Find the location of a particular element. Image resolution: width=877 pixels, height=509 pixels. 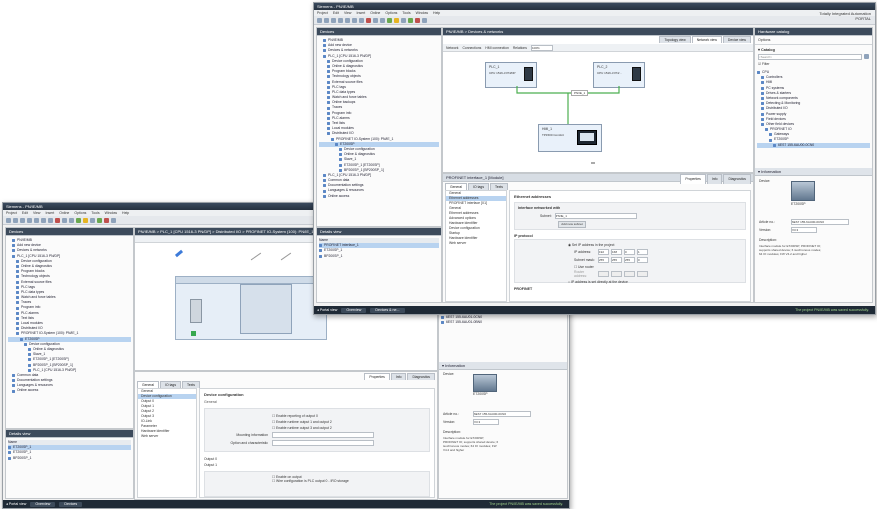

option-char-field is located at coordinates (323, 443).